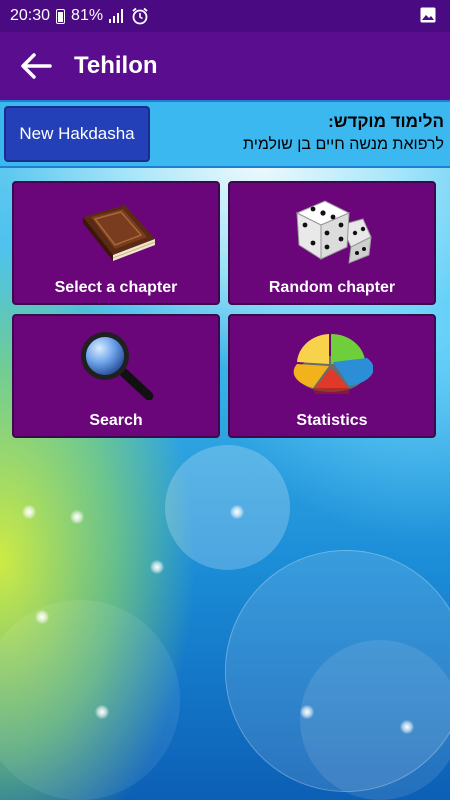 This screenshot has height=800, width=450. What do you see at coordinates (343, 133) in the screenshot?
I see `dedication-text-block: הלימוד מוקדש: לרפואת מנשה חיים בן שולמית` at bounding box center [343, 133].